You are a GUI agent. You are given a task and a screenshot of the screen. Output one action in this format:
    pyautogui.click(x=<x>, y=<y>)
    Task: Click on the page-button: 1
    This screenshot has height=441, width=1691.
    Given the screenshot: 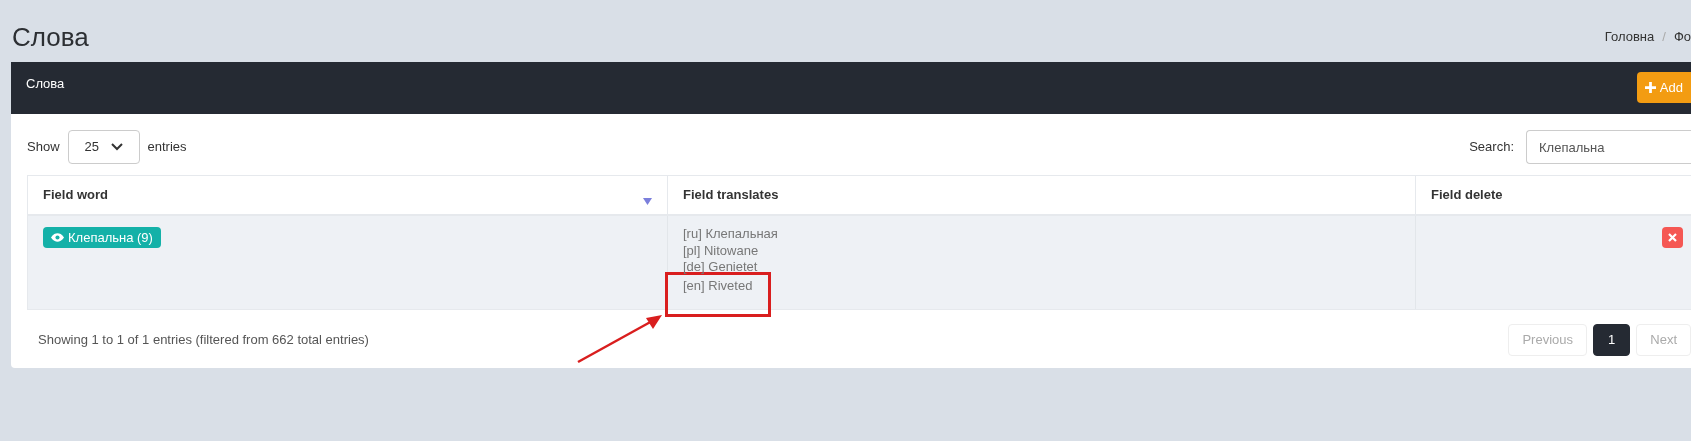 What is the action you would take?
    pyautogui.click(x=1612, y=340)
    